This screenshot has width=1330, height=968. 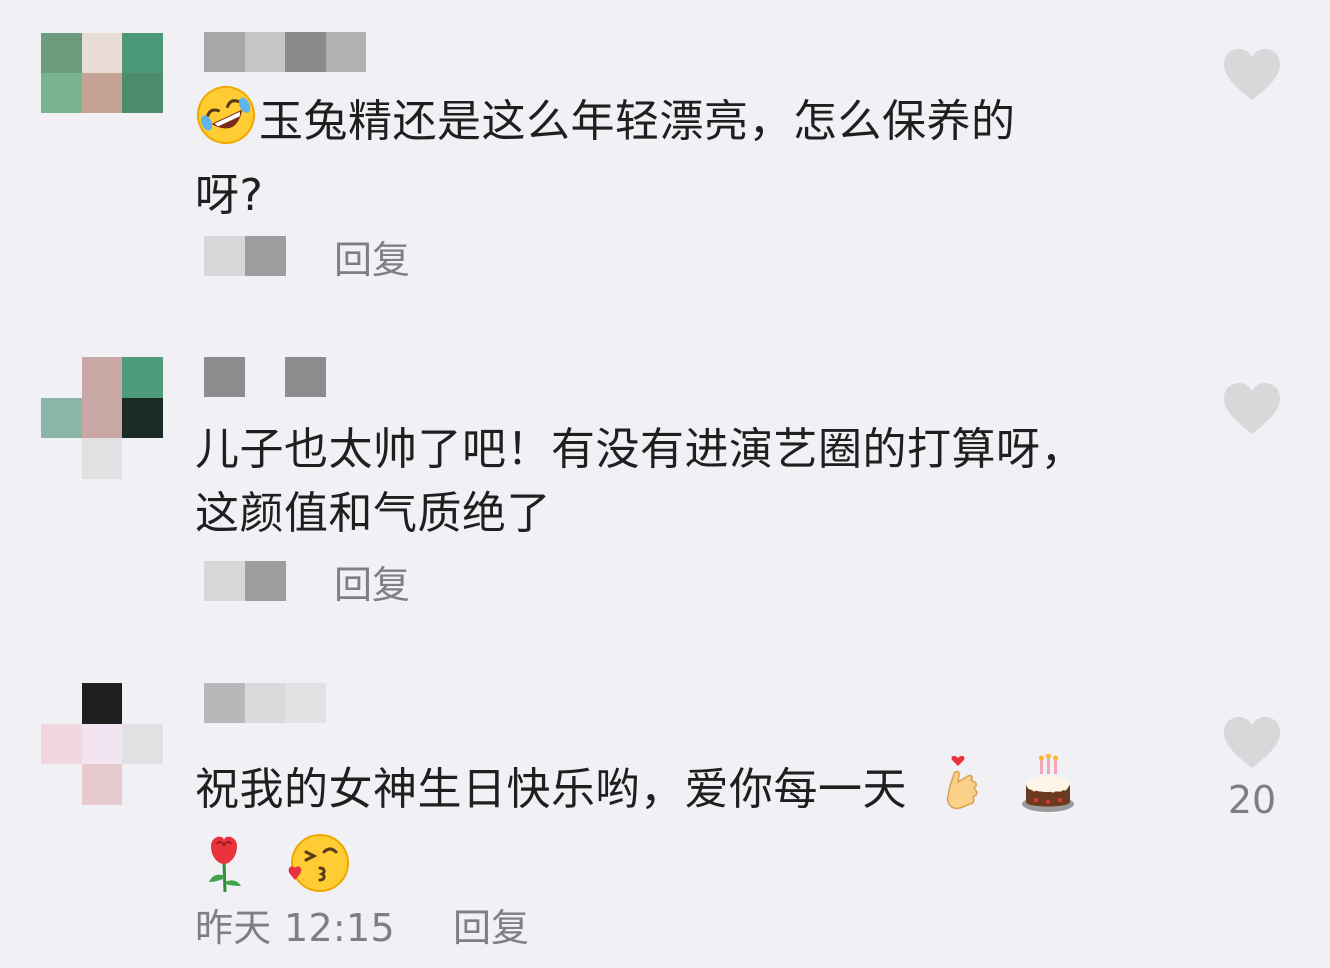 I want to click on comment-text: 祝我的女神生日快乐哟，爱你每一天, so click(x=675, y=832).